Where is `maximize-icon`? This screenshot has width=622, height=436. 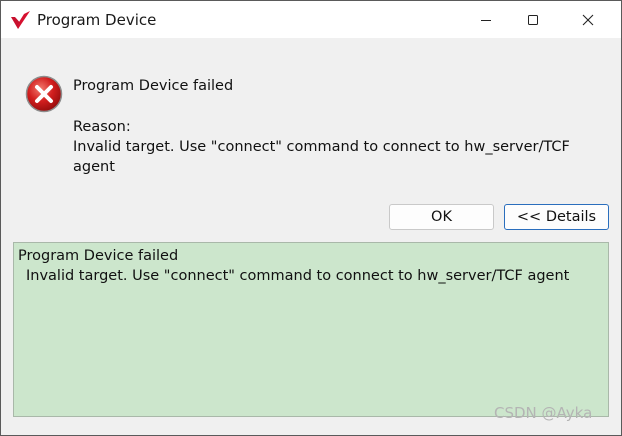 maximize-icon is located at coordinates (533, 19).